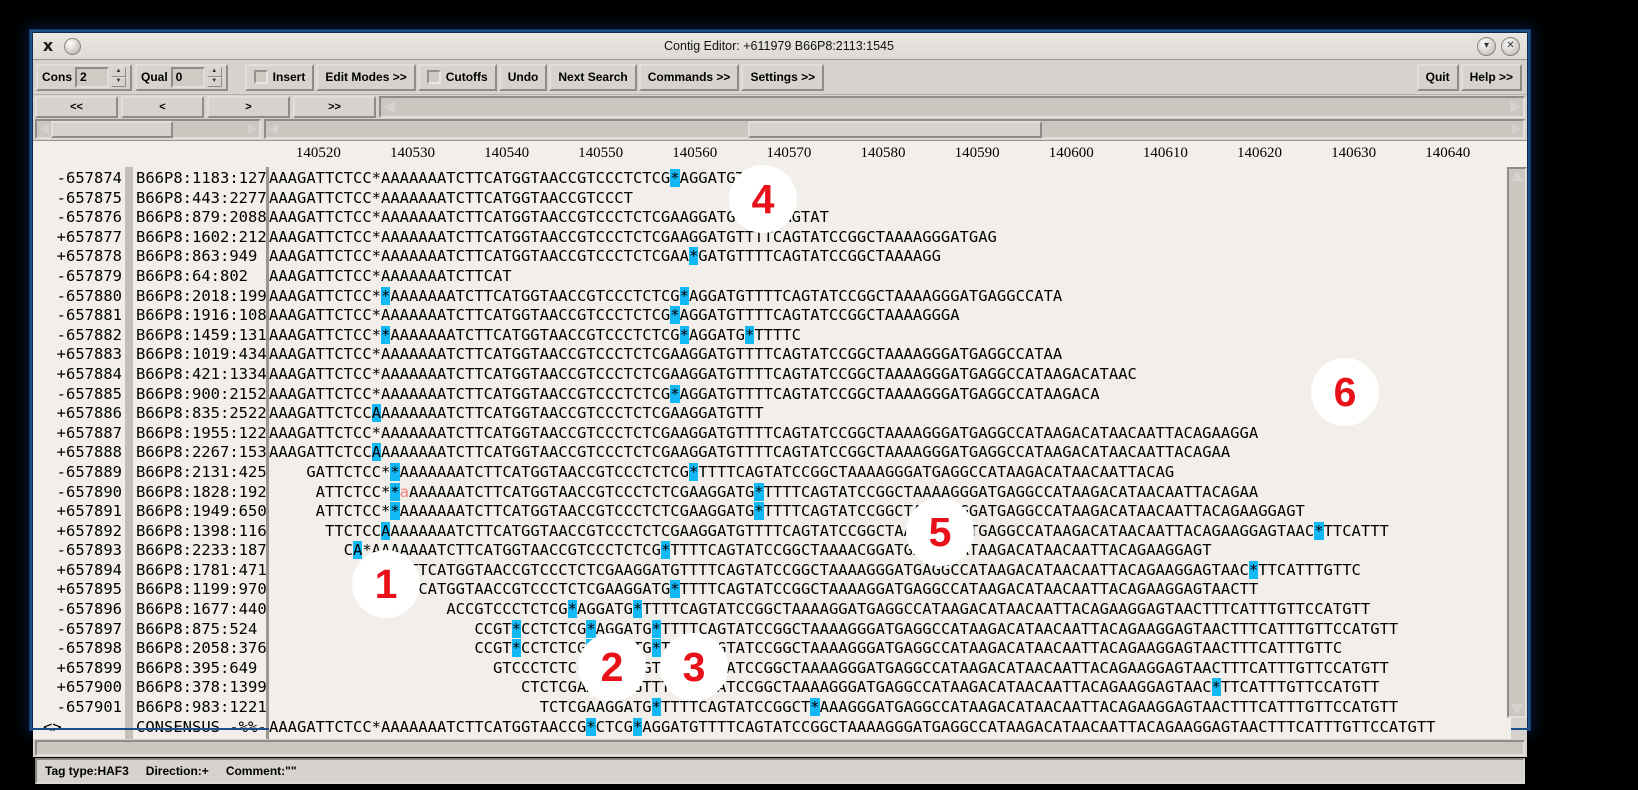 Image resolution: width=1638 pixels, height=790 pixels. Describe the element at coordinates (200, 355) in the screenshot. I see `read-name: B66P8:1019:434` at that location.